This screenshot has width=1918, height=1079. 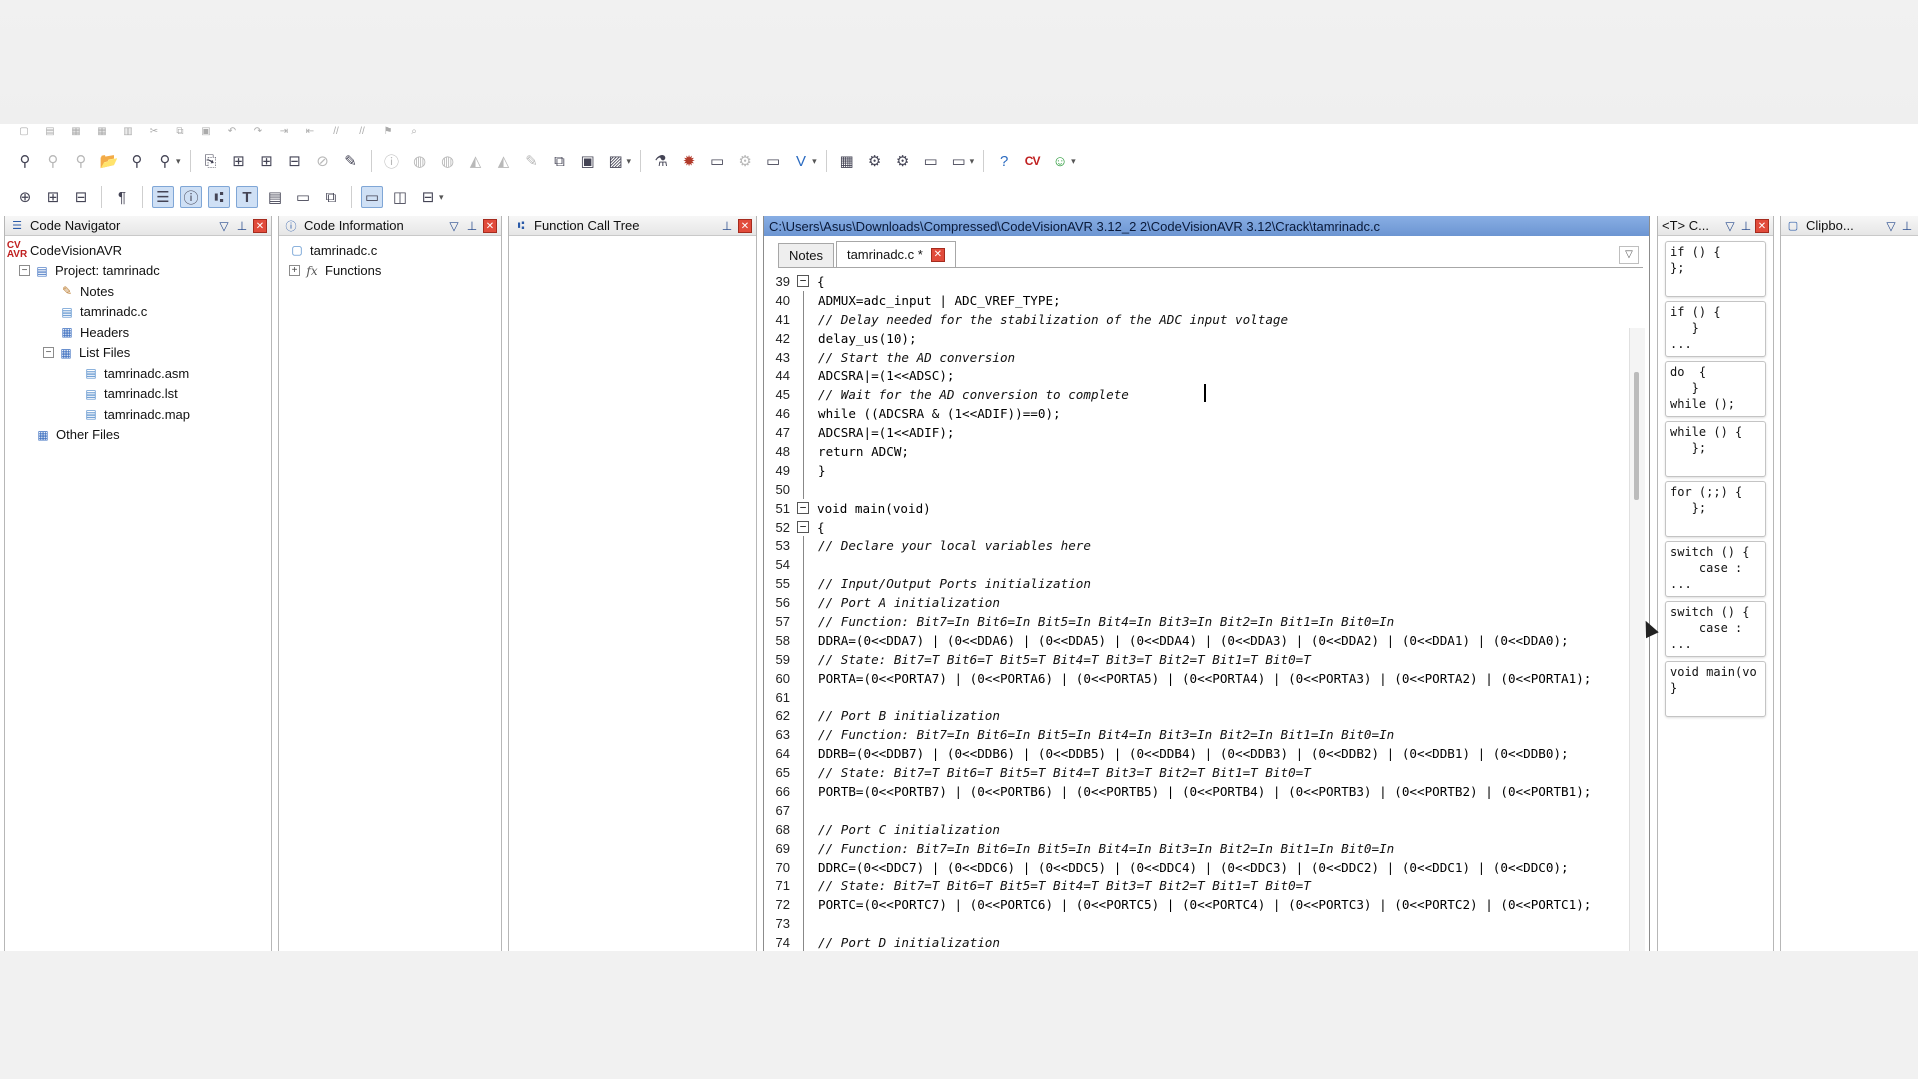 I want to click on code-line: 49}, so click(x=1206, y=470).